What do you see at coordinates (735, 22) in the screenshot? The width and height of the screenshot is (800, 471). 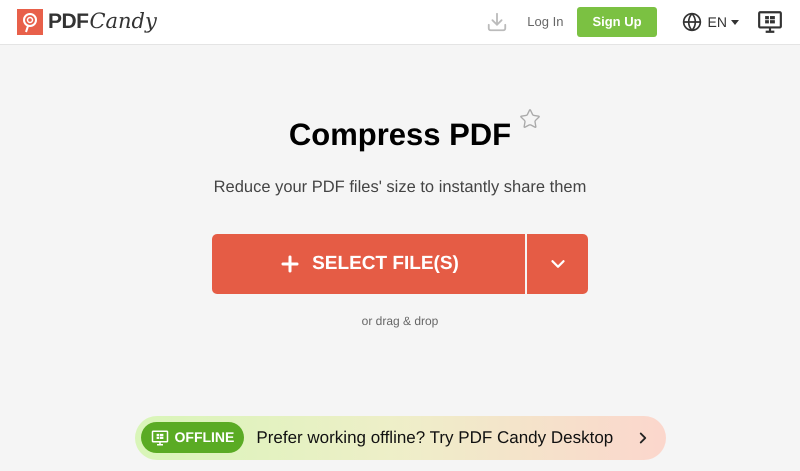 I see `caret-icon` at bounding box center [735, 22].